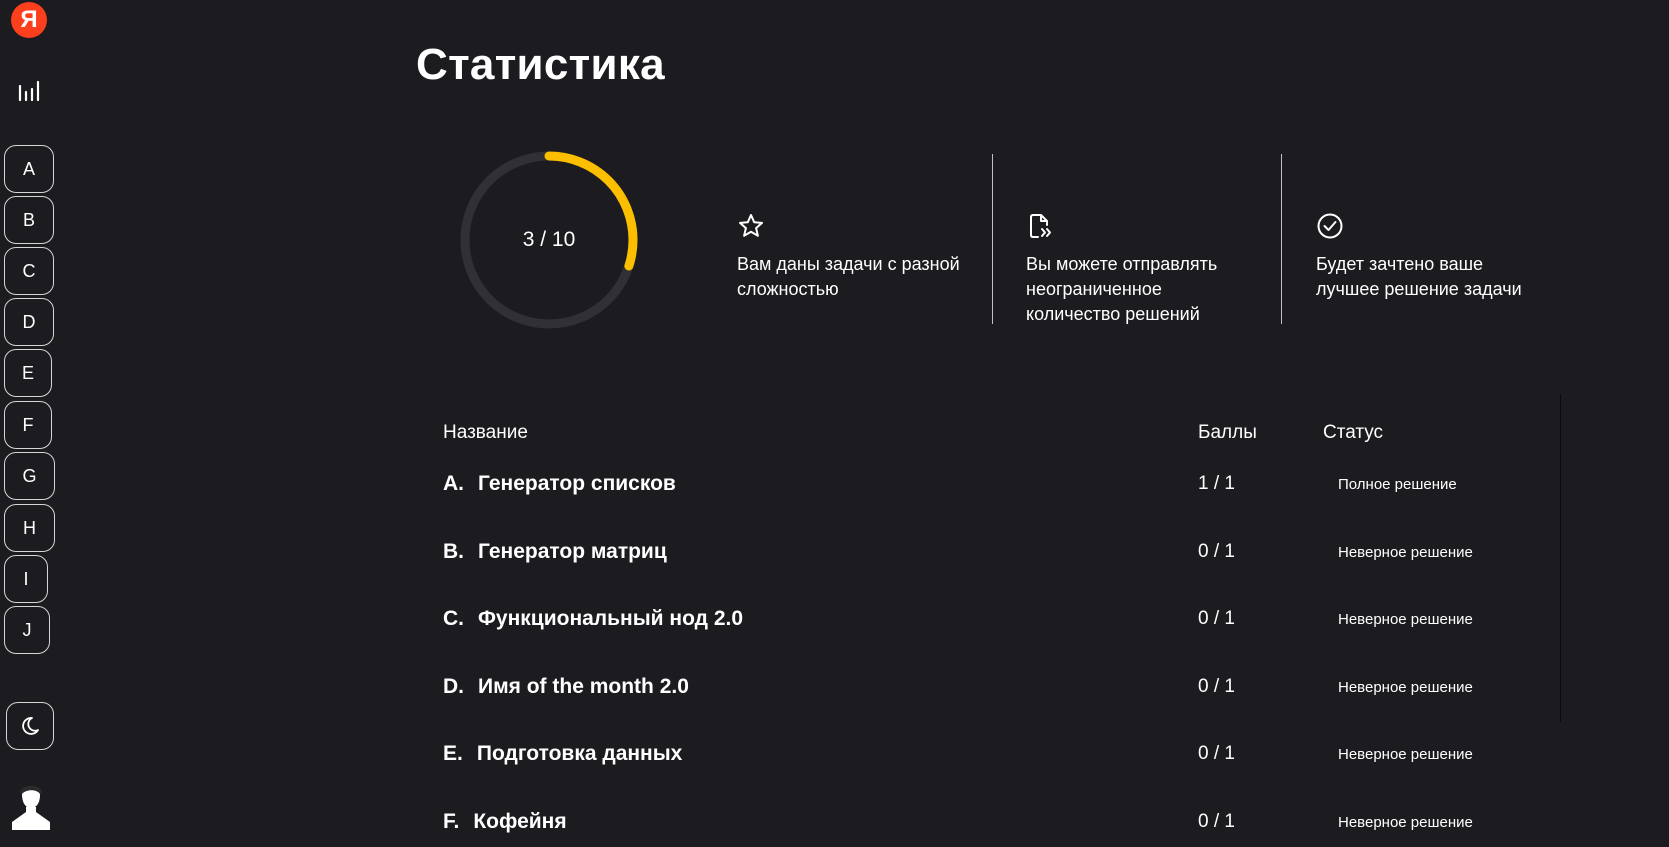  I want to click on task-button-label: I, so click(26, 578).